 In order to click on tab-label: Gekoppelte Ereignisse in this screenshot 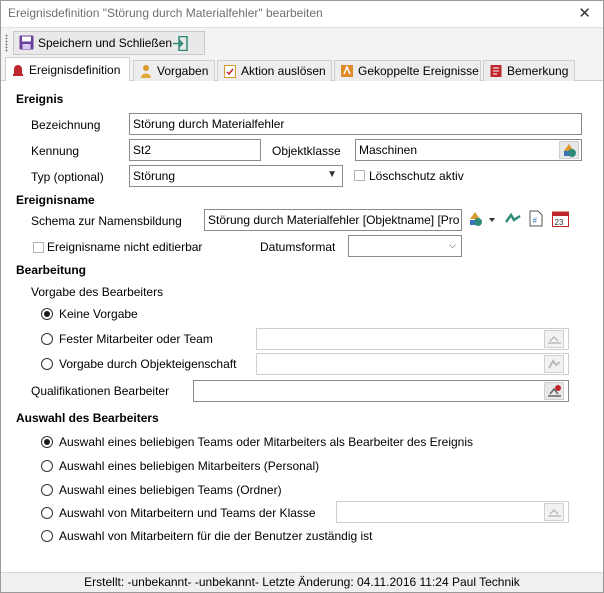, I will do `click(418, 71)`.